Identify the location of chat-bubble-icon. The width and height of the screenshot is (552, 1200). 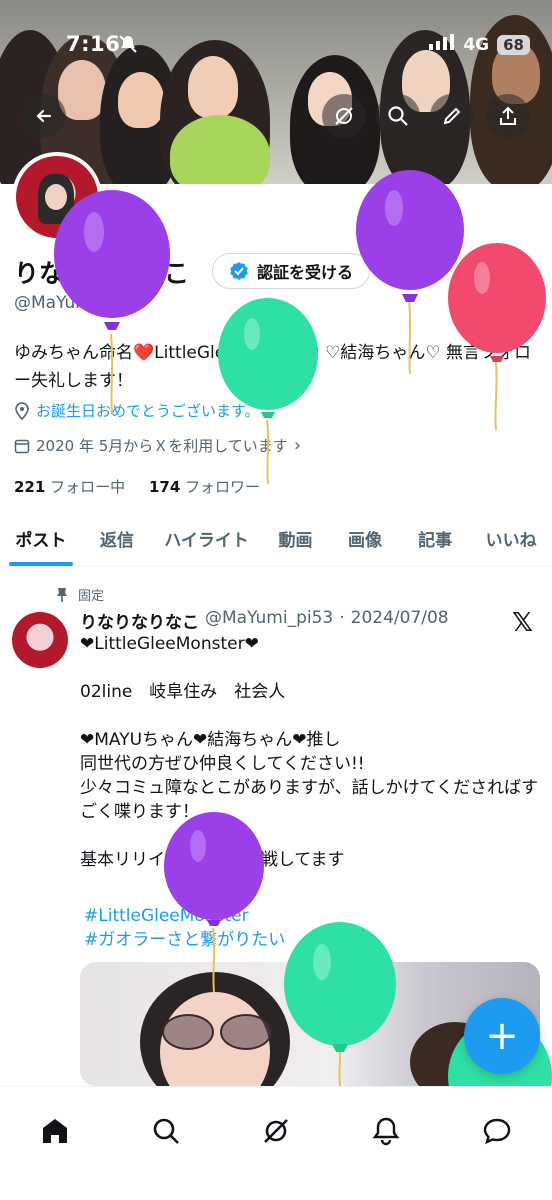
(496, 1131).